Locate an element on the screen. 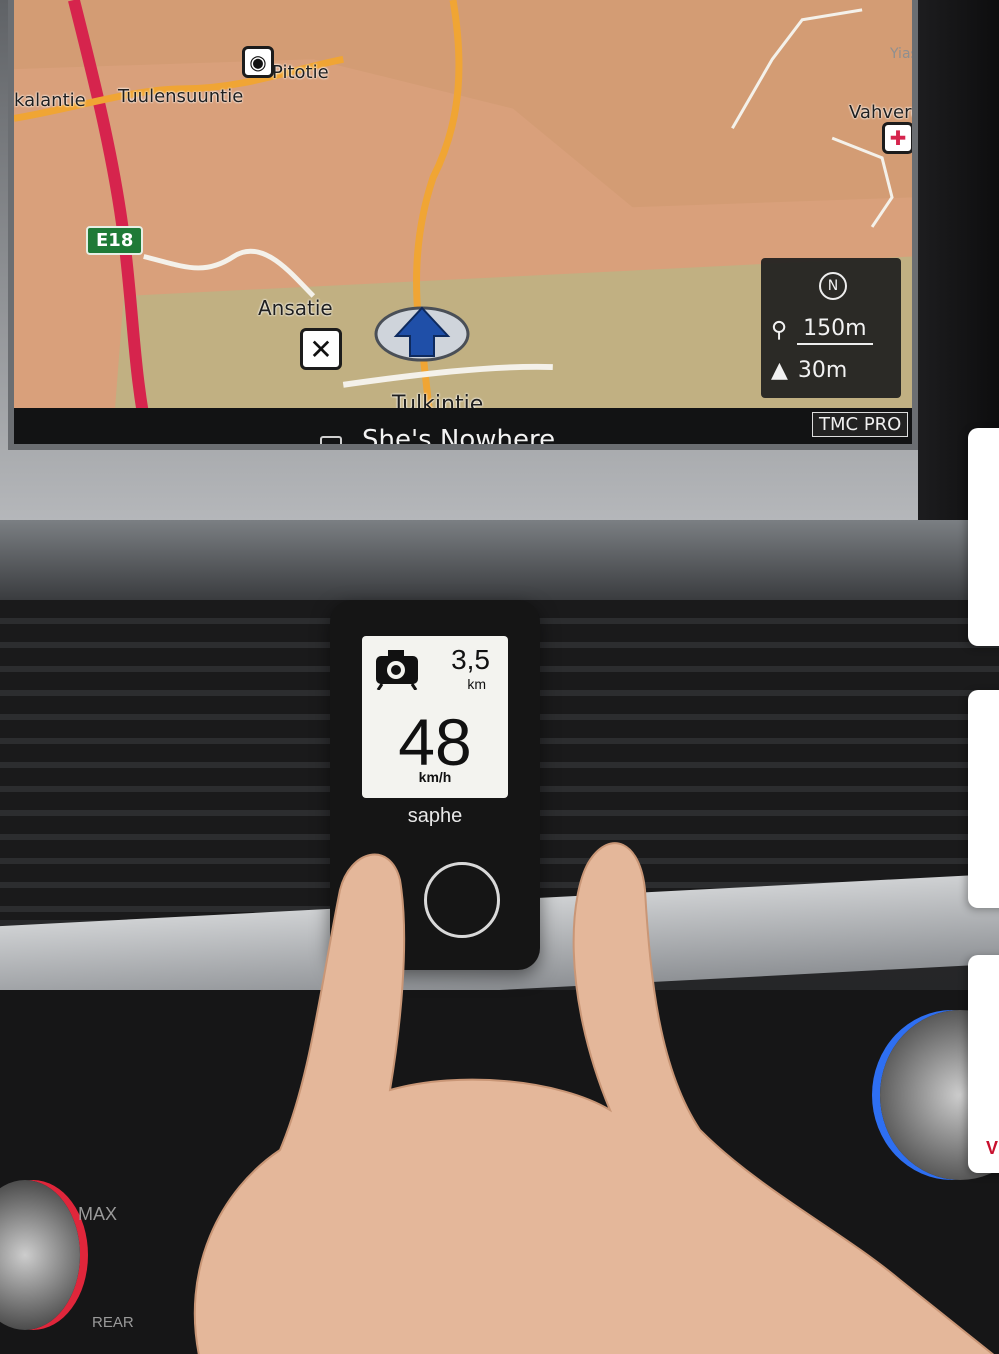 Image resolution: width=999 pixels, height=1354 pixels. mountain-icon: ▲ is located at coordinates (779, 370).